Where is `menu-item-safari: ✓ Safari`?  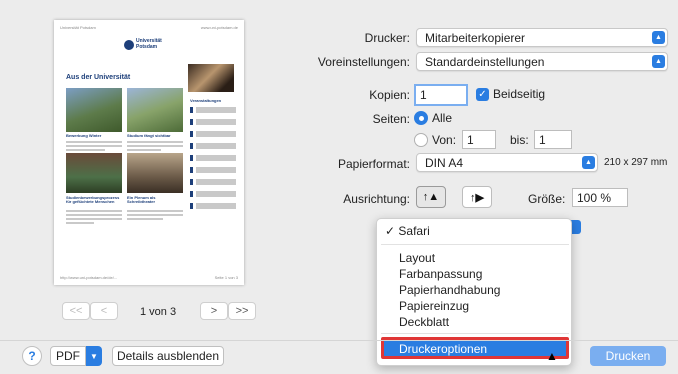
menu-item-safari: ✓ Safari is located at coordinates (407, 231).